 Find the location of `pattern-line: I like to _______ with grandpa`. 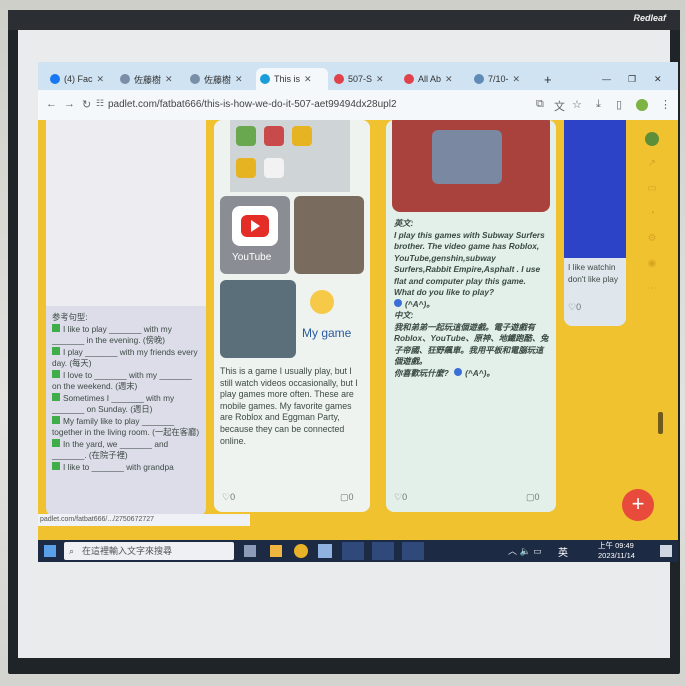

pattern-line: I like to _______ with grandpa is located at coordinates (127, 467).